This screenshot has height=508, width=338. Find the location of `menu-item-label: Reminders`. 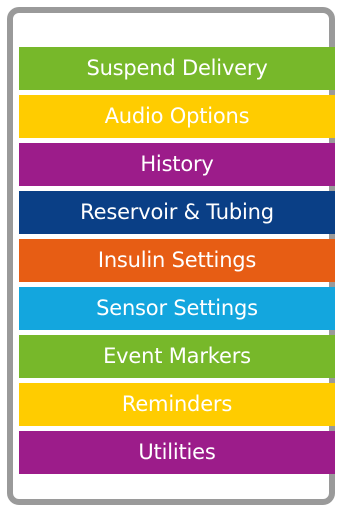

menu-item-label: Reminders is located at coordinates (177, 404).